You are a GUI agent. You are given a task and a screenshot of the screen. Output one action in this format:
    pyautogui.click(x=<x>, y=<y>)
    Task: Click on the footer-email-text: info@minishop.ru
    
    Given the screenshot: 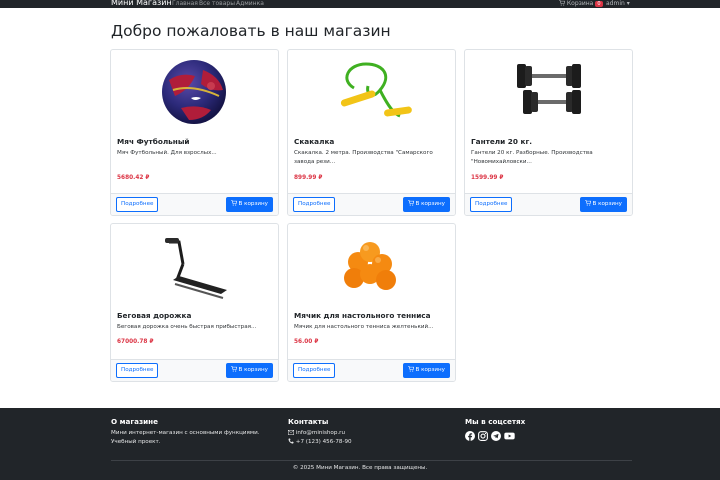 What is the action you would take?
    pyautogui.click(x=320, y=433)
    